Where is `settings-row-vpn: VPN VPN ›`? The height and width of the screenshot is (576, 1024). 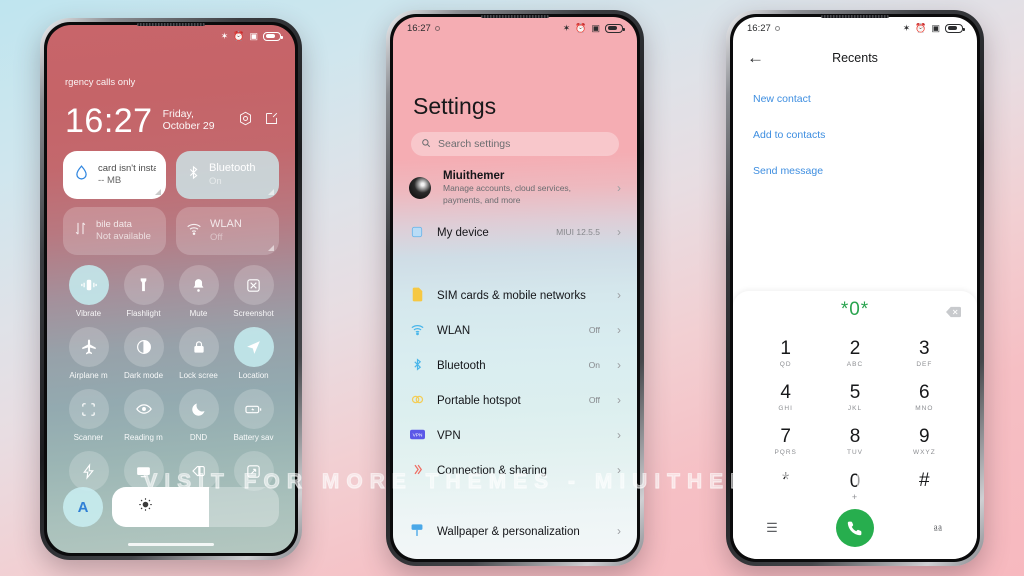
settings-row-vpn: VPN VPN › is located at coordinates (515, 434).